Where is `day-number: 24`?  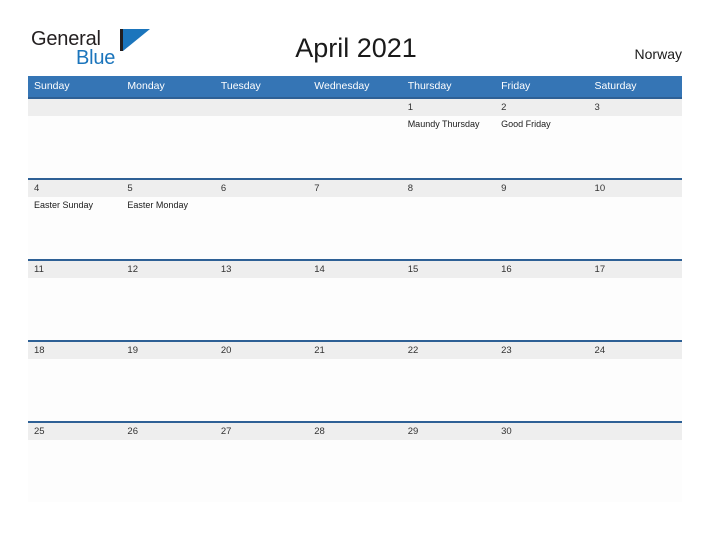
day-number: 24 is located at coordinates (635, 350).